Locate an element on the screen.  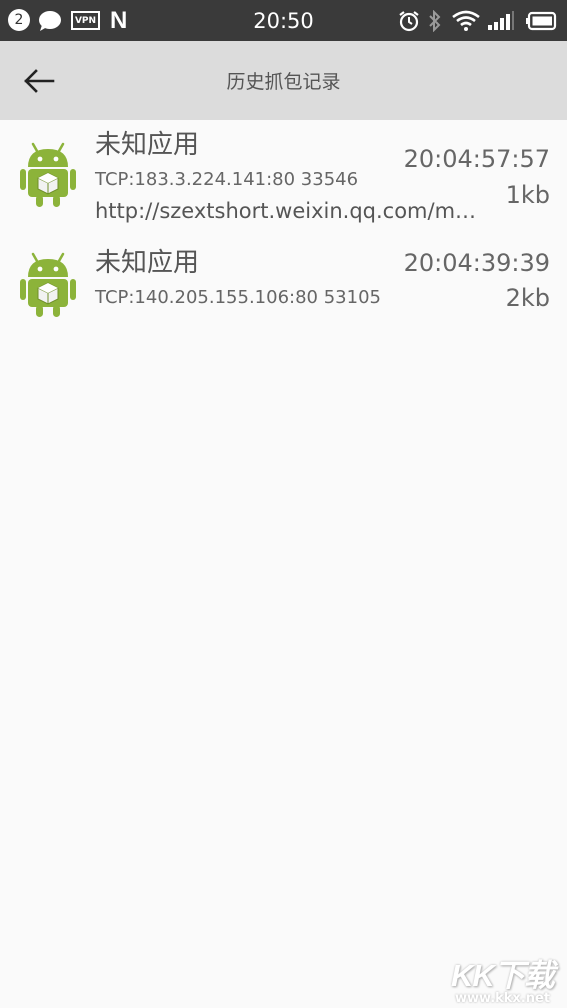
status-bar: 2 VPN N 20:50 is located at coordinates (283, 20).